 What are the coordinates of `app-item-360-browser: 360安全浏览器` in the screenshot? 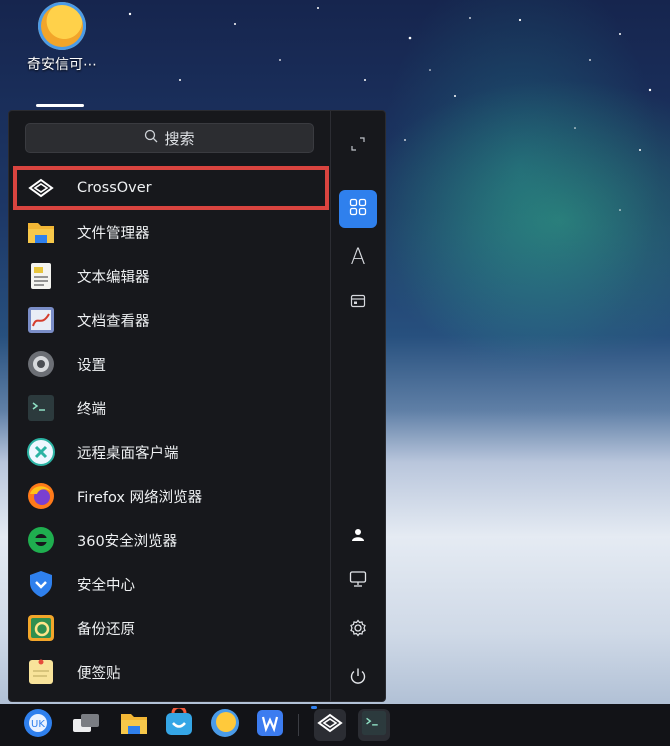 It's located at (171, 540).